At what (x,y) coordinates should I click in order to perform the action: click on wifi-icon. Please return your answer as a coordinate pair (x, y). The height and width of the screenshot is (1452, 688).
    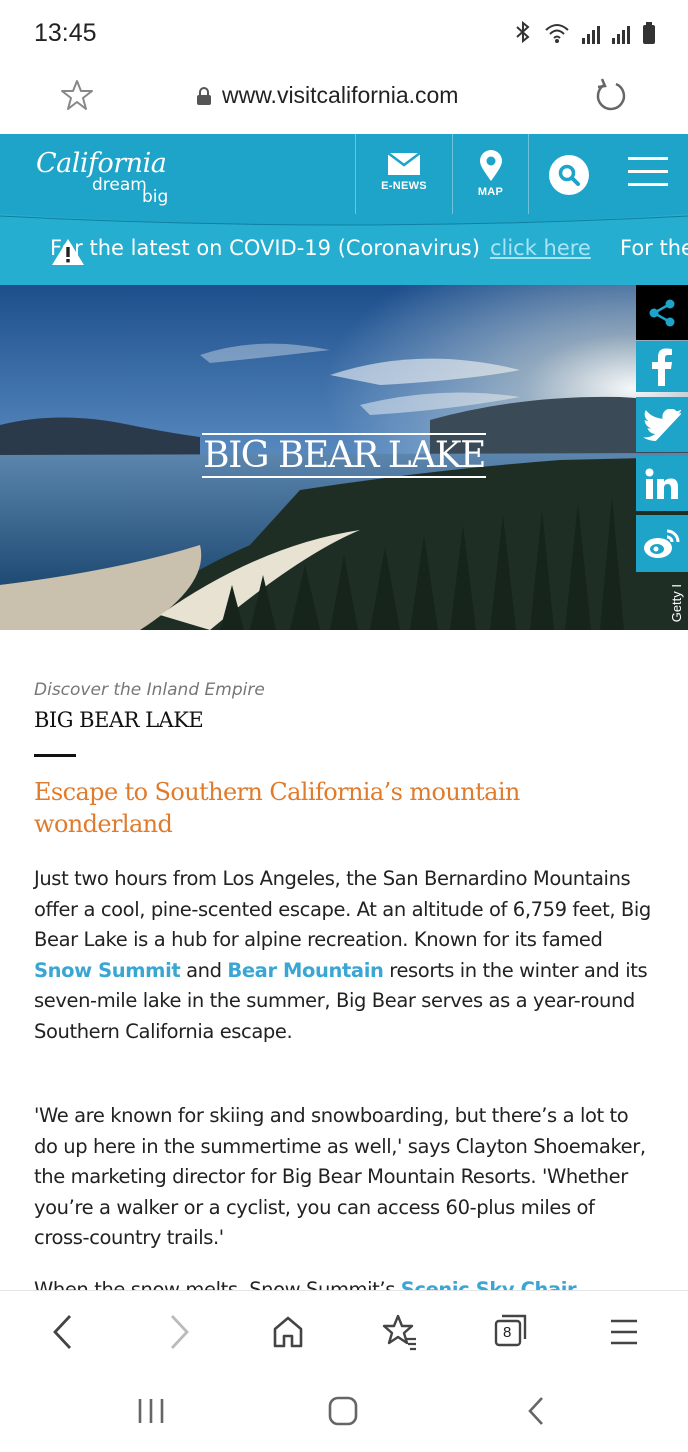
    Looking at the image, I should click on (557, 33).